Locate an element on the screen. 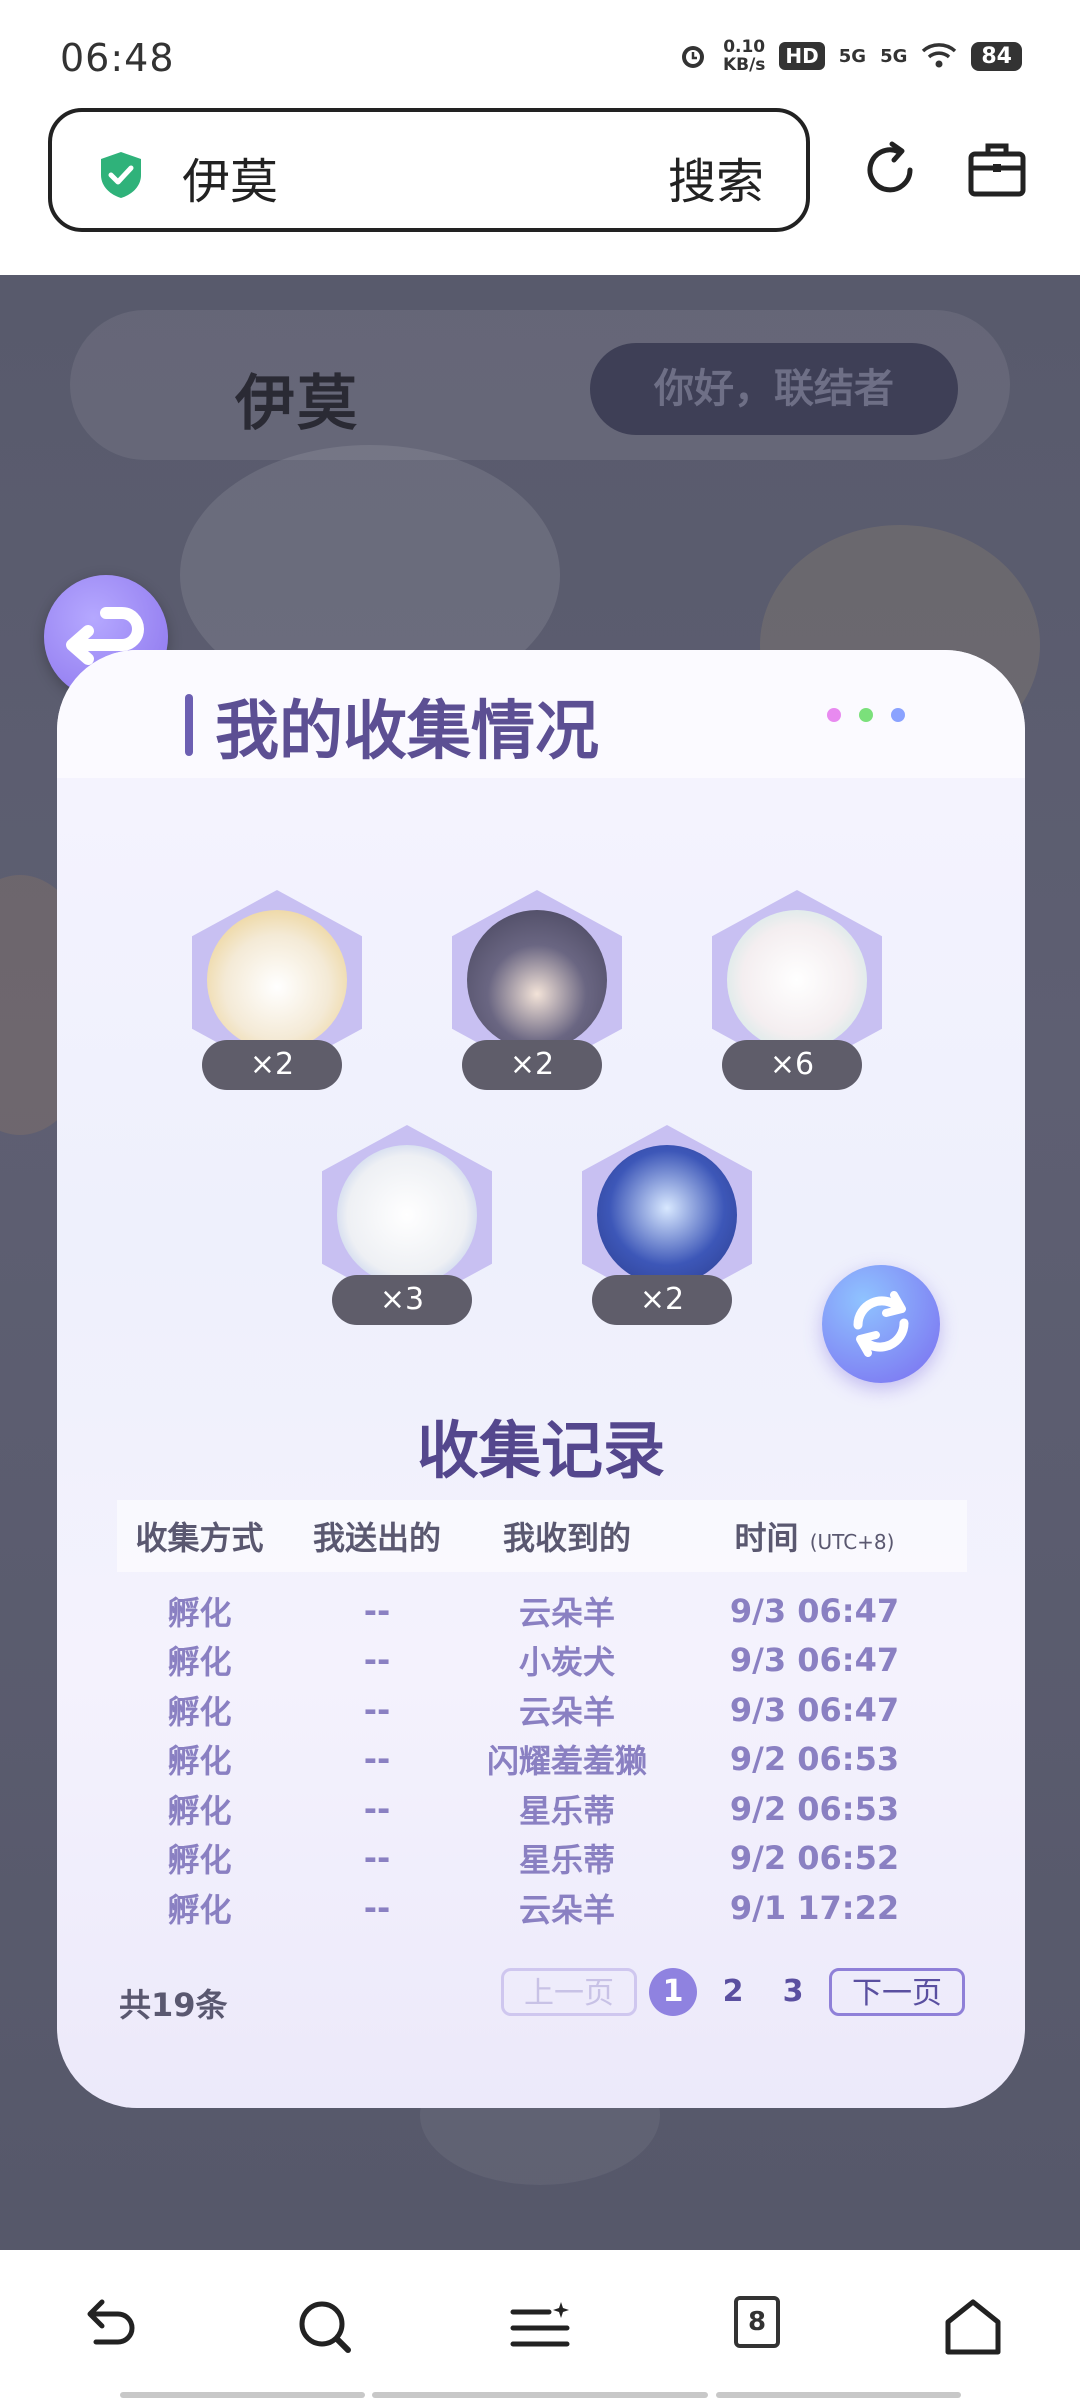  pet-card-4: ×3 is located at coordinates (402, 1220).